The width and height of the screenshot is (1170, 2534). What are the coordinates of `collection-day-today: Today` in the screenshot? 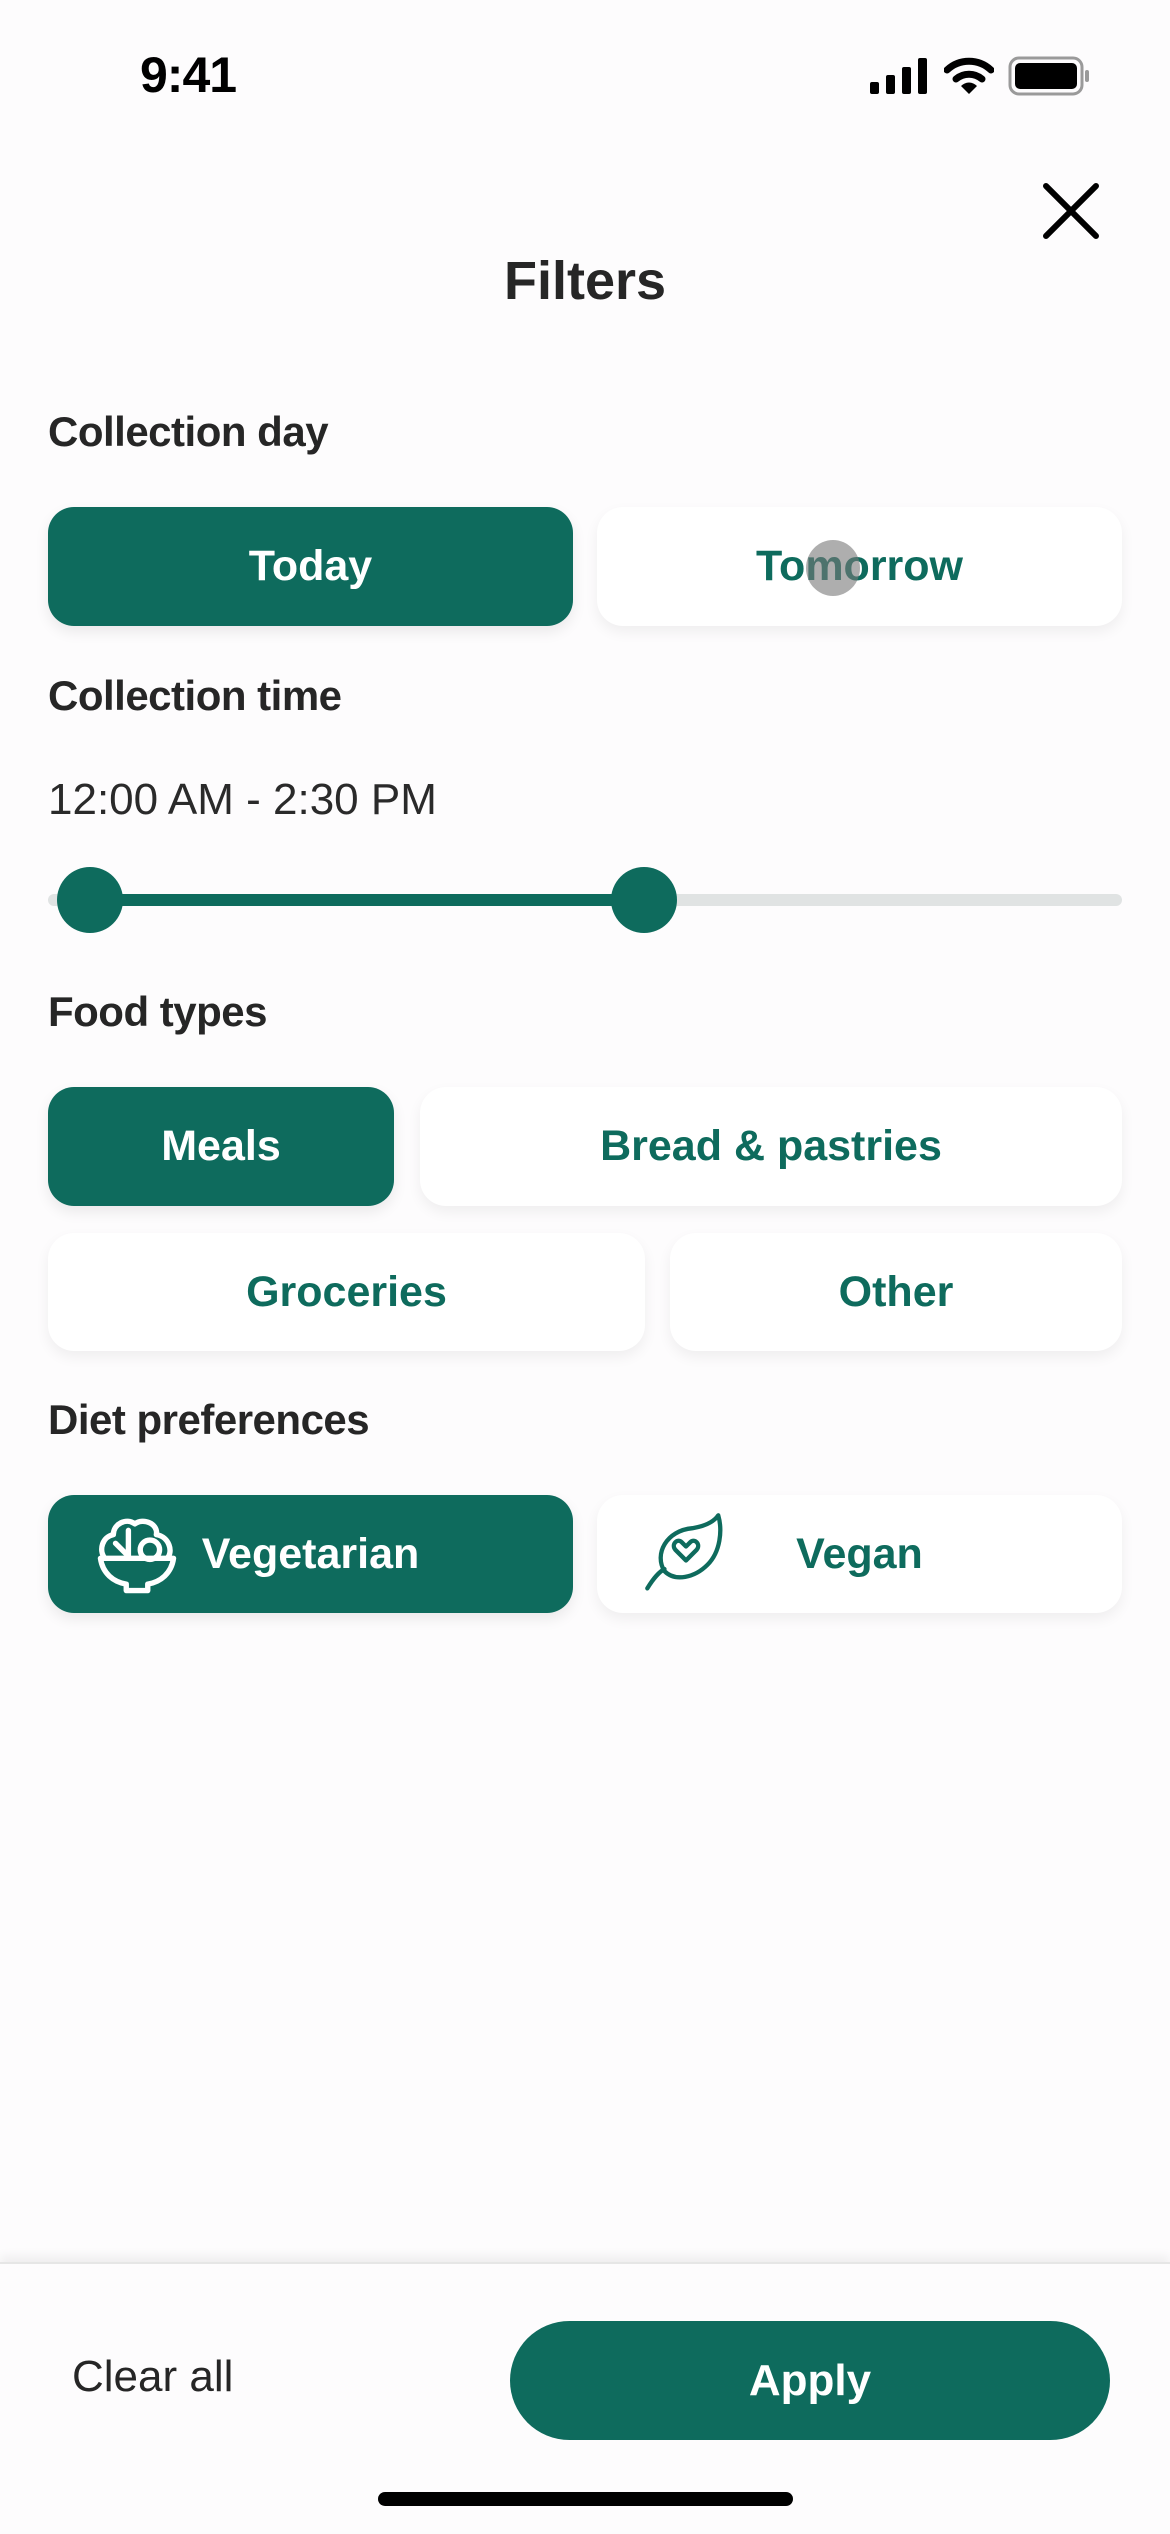 It's located at (310, 566).